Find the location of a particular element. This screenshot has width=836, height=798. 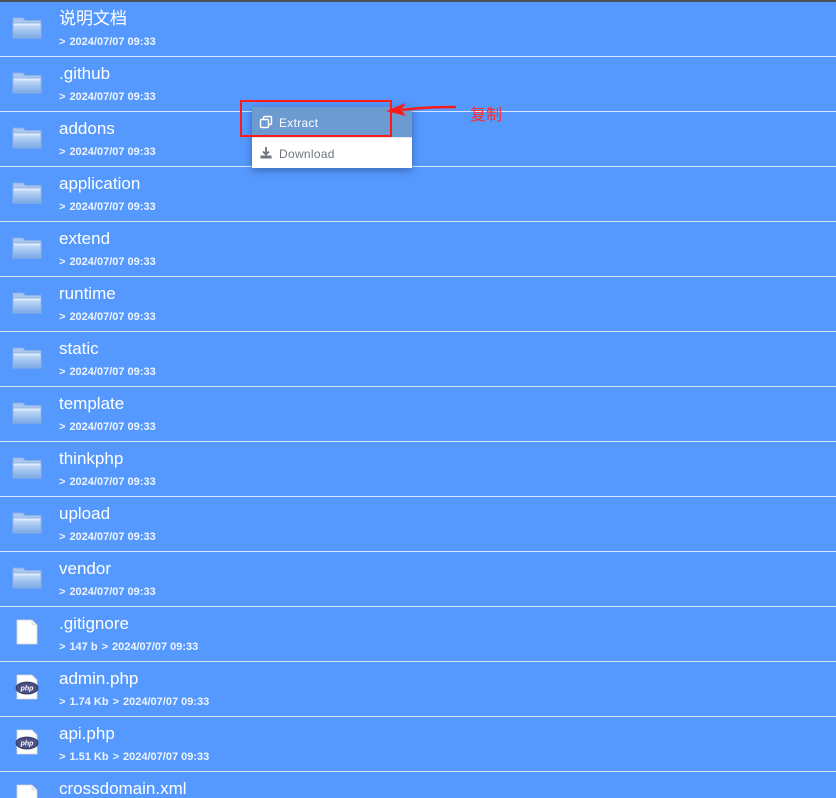

file-name: .github is located at coordinates (85, 73).